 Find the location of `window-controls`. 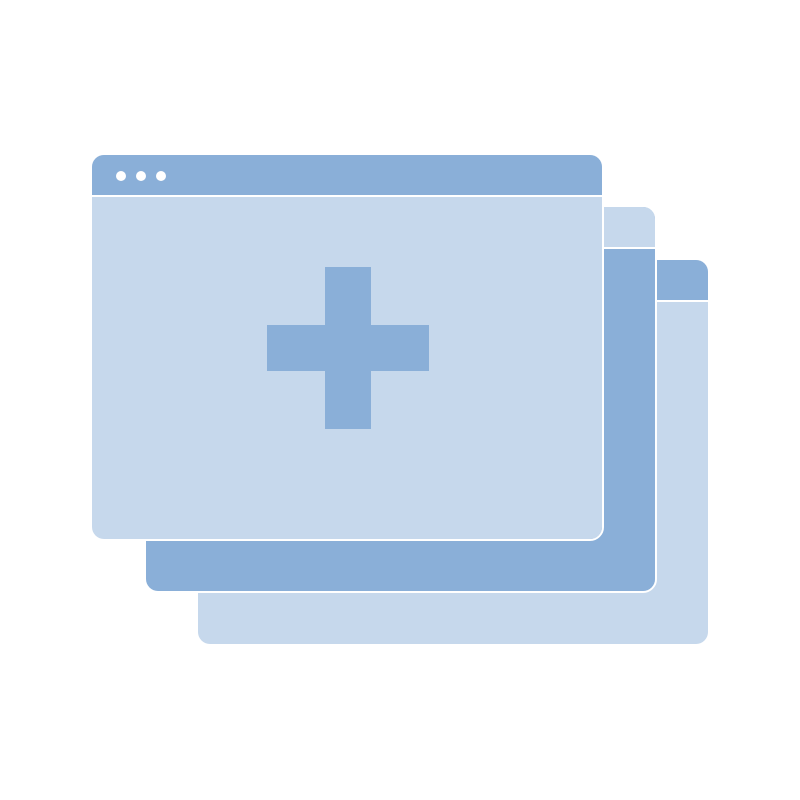

window-controls is located at coordinates (141, 176).